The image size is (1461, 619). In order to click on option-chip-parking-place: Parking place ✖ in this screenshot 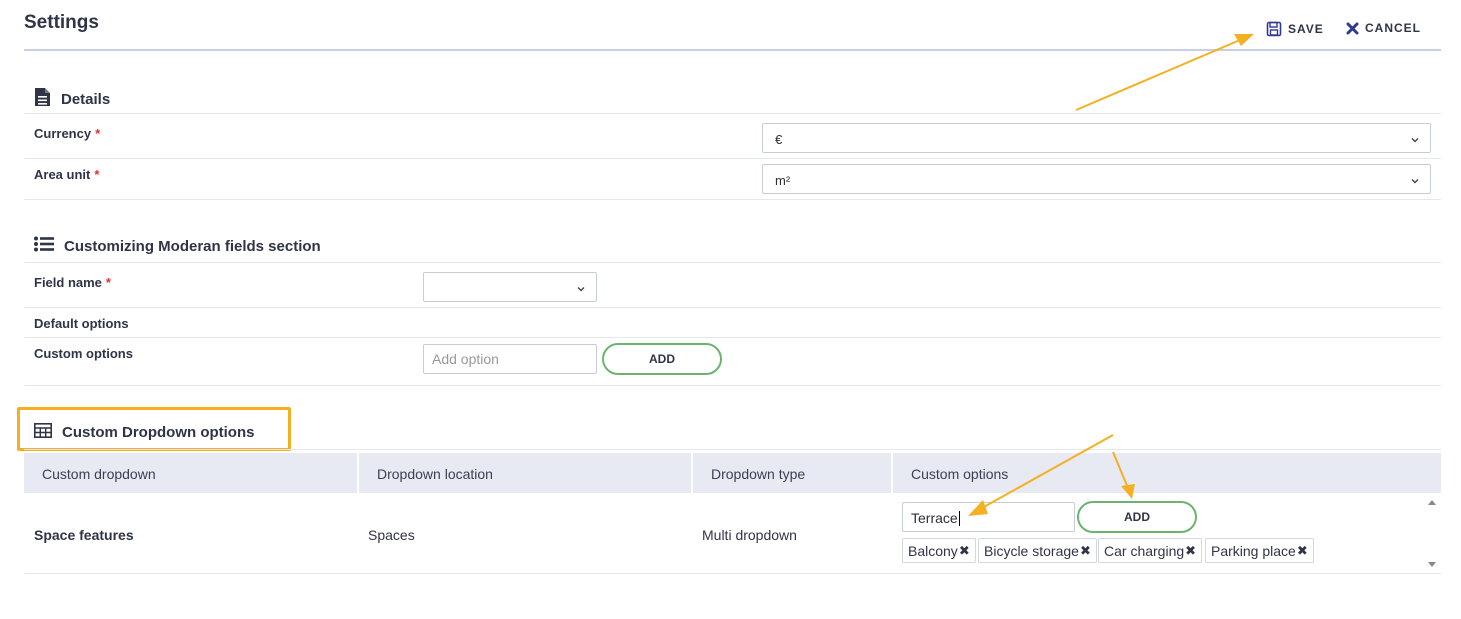, I will do `click(1259, 550)`.